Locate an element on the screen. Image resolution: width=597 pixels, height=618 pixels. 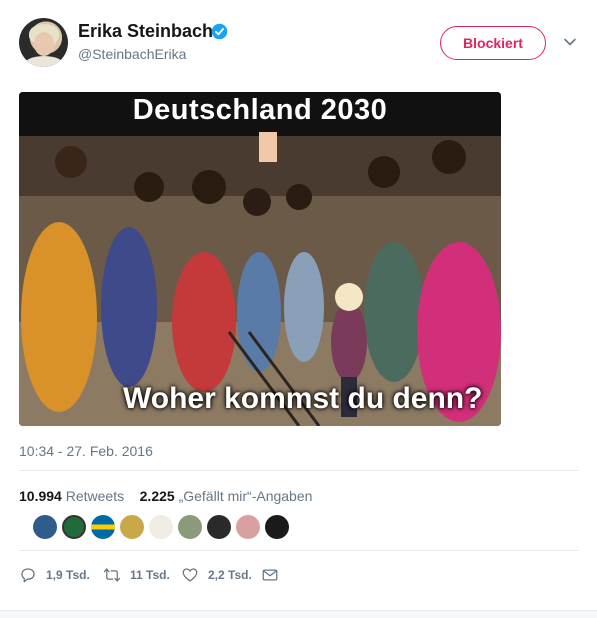
blocked-button: Blockiert is located at coordinates (493, 43).